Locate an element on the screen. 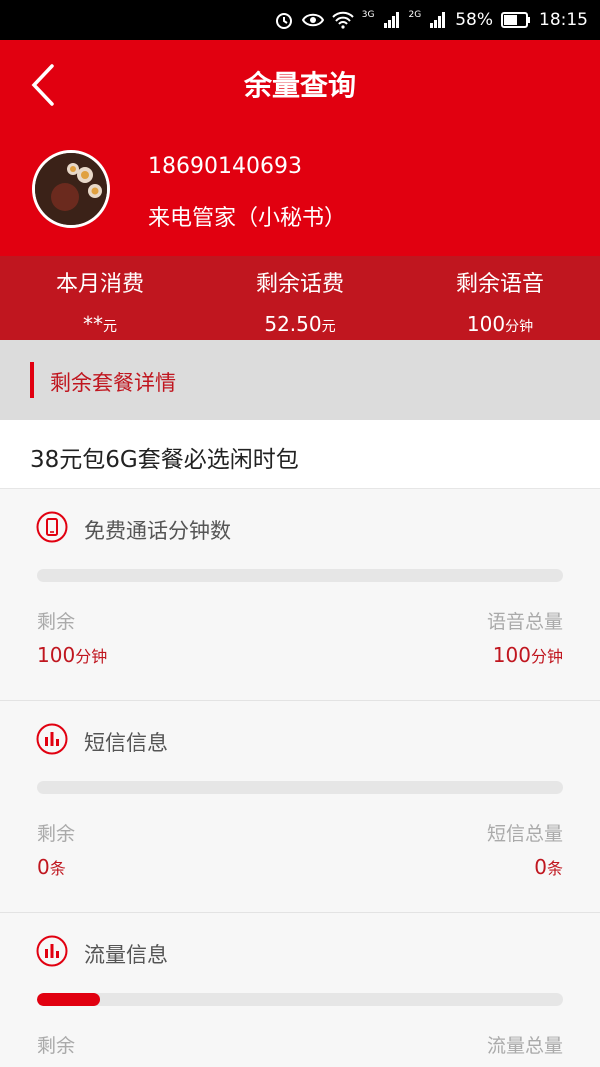  stats-row: 本月消费 **元 剩余话费 52.50元 剩余语音 100分钟 is located at coordinates (300, 298).